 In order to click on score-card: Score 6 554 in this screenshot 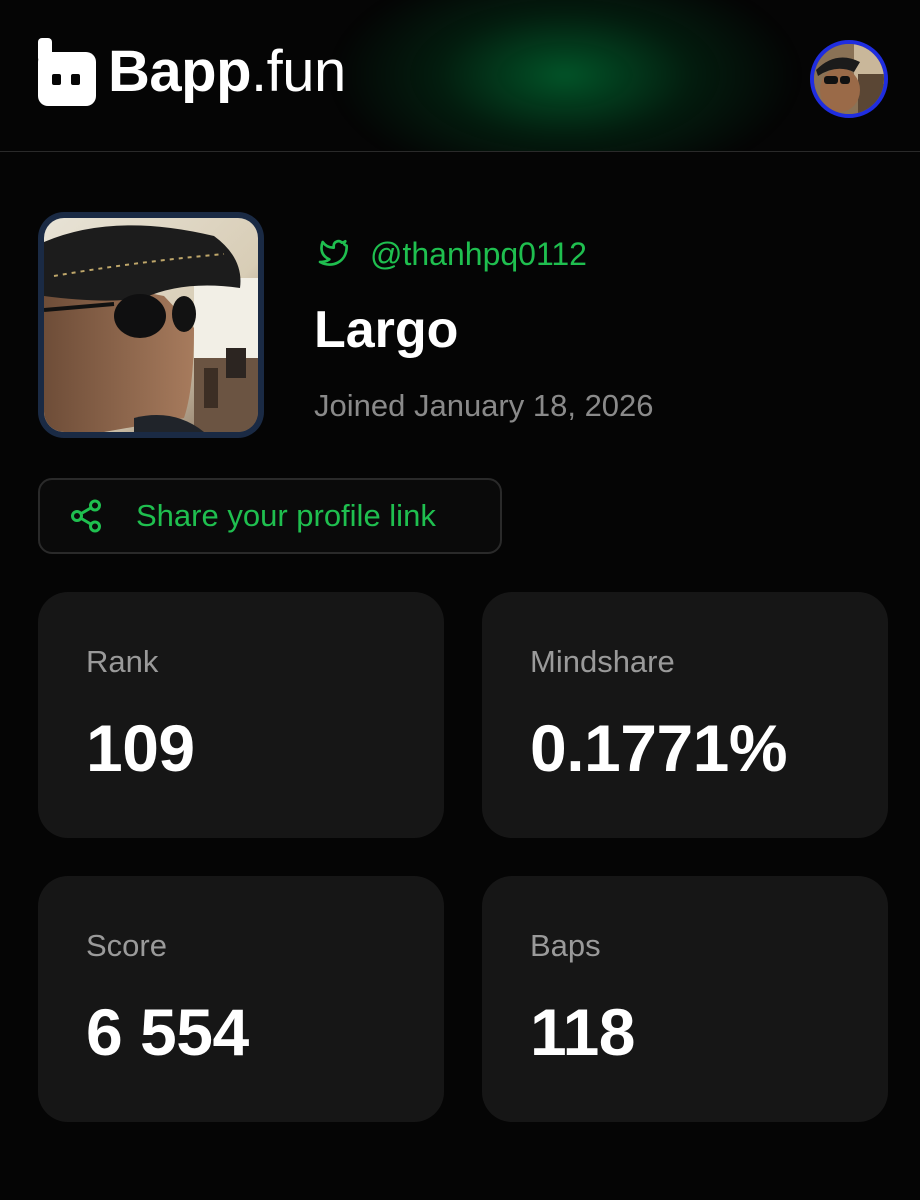, I will do `click(241, 999)`.